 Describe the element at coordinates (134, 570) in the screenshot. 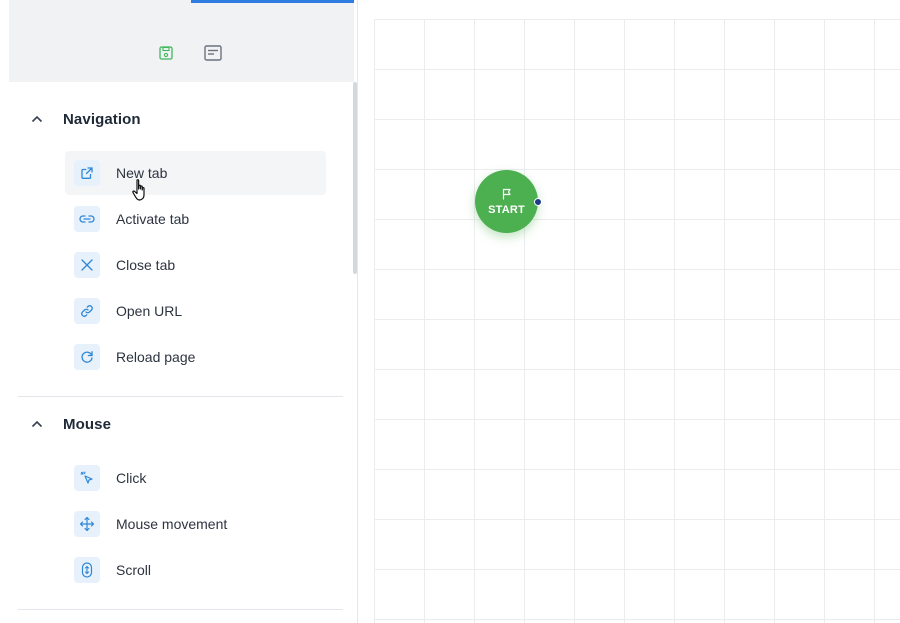

I see `sidebar-item-label: Scroll` at that location.